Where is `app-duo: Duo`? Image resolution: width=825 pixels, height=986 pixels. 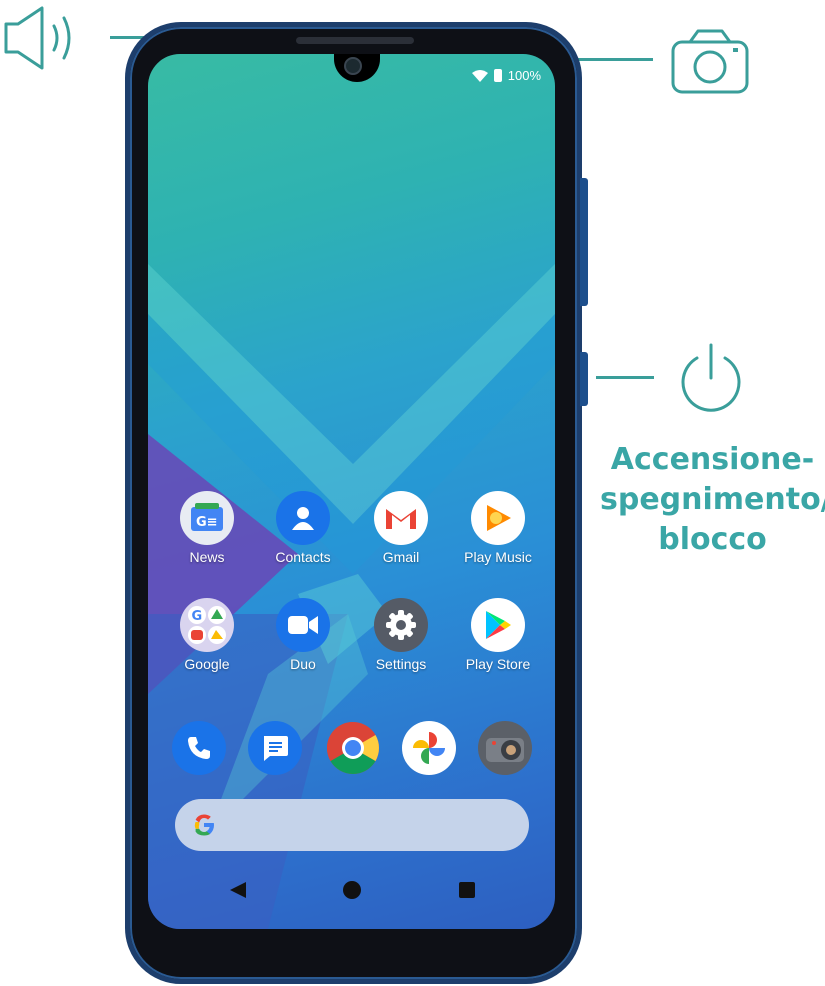 app-duo: Duo is located at coordinates (303, 635).